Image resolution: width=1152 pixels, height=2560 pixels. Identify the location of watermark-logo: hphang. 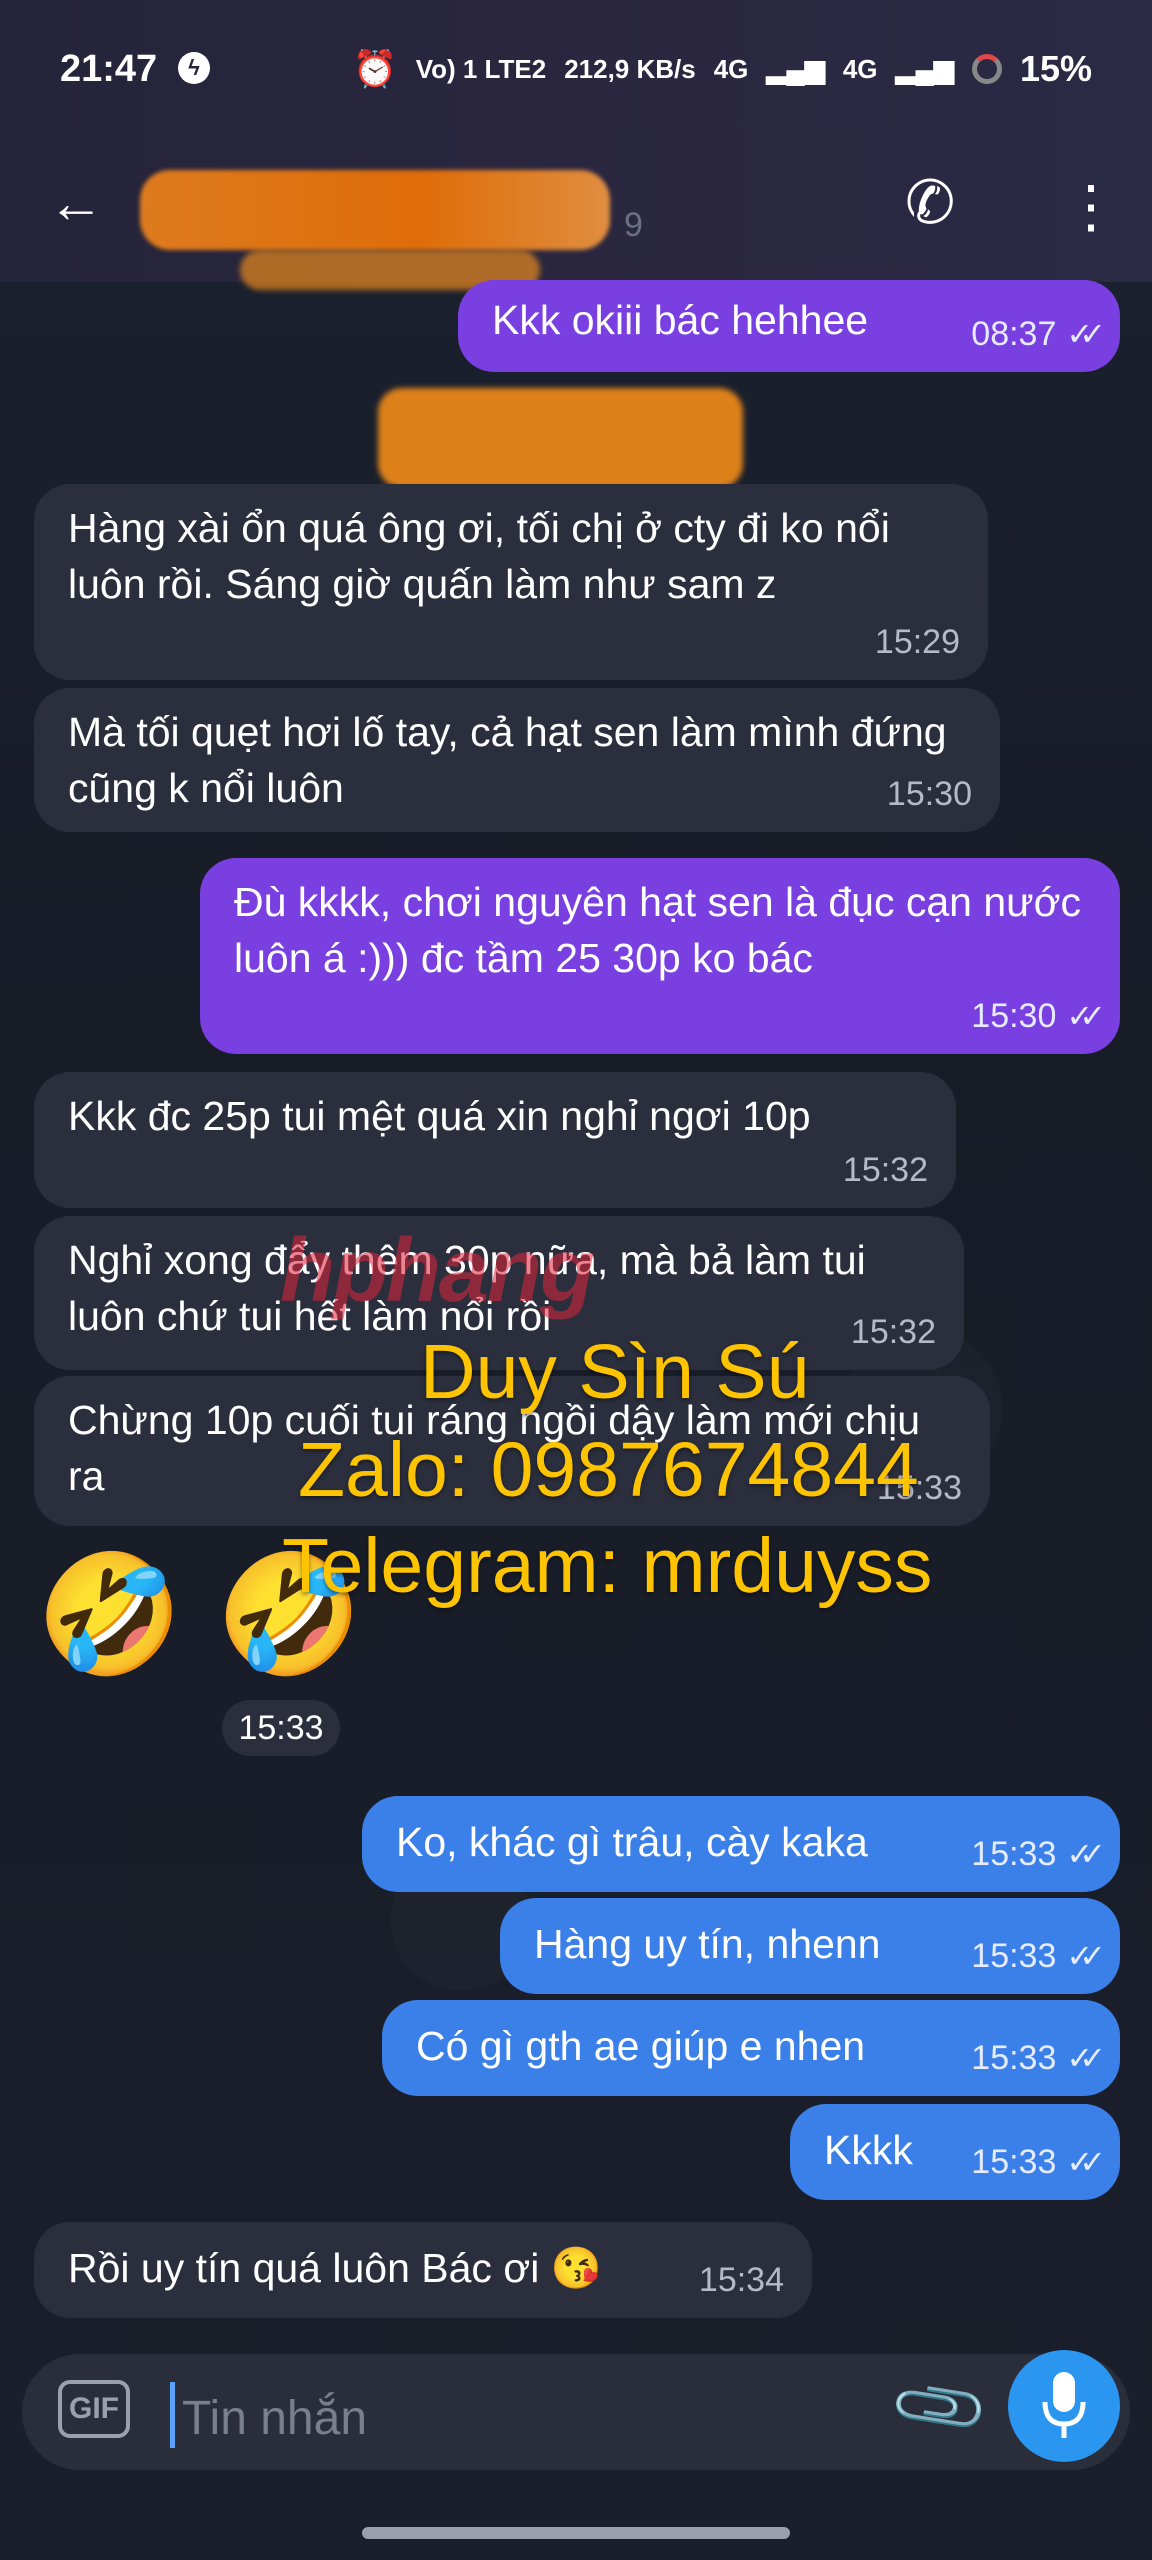
(437, 1271).